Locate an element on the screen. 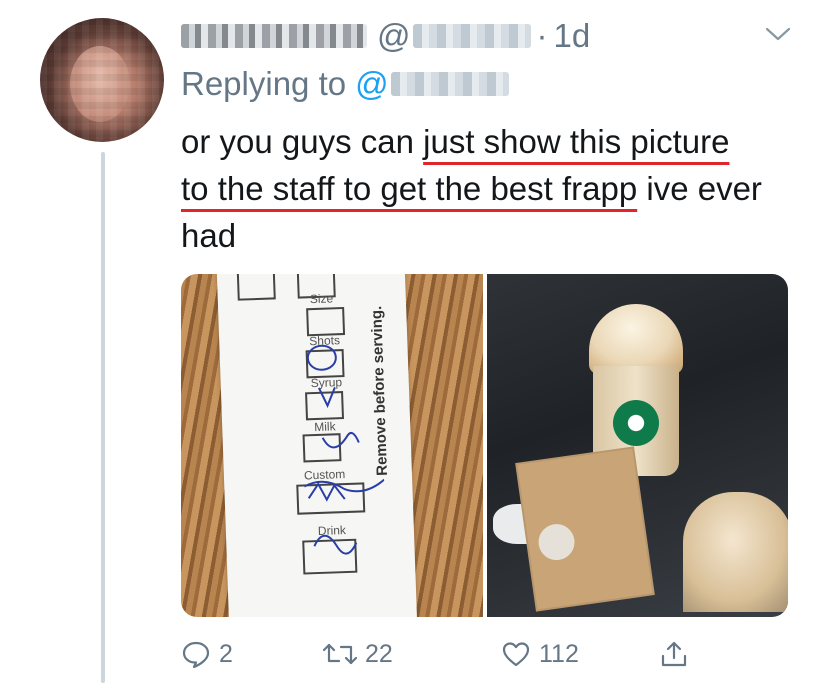 The image size is (828, 683). share-icon is located at coordinates (674, 654).